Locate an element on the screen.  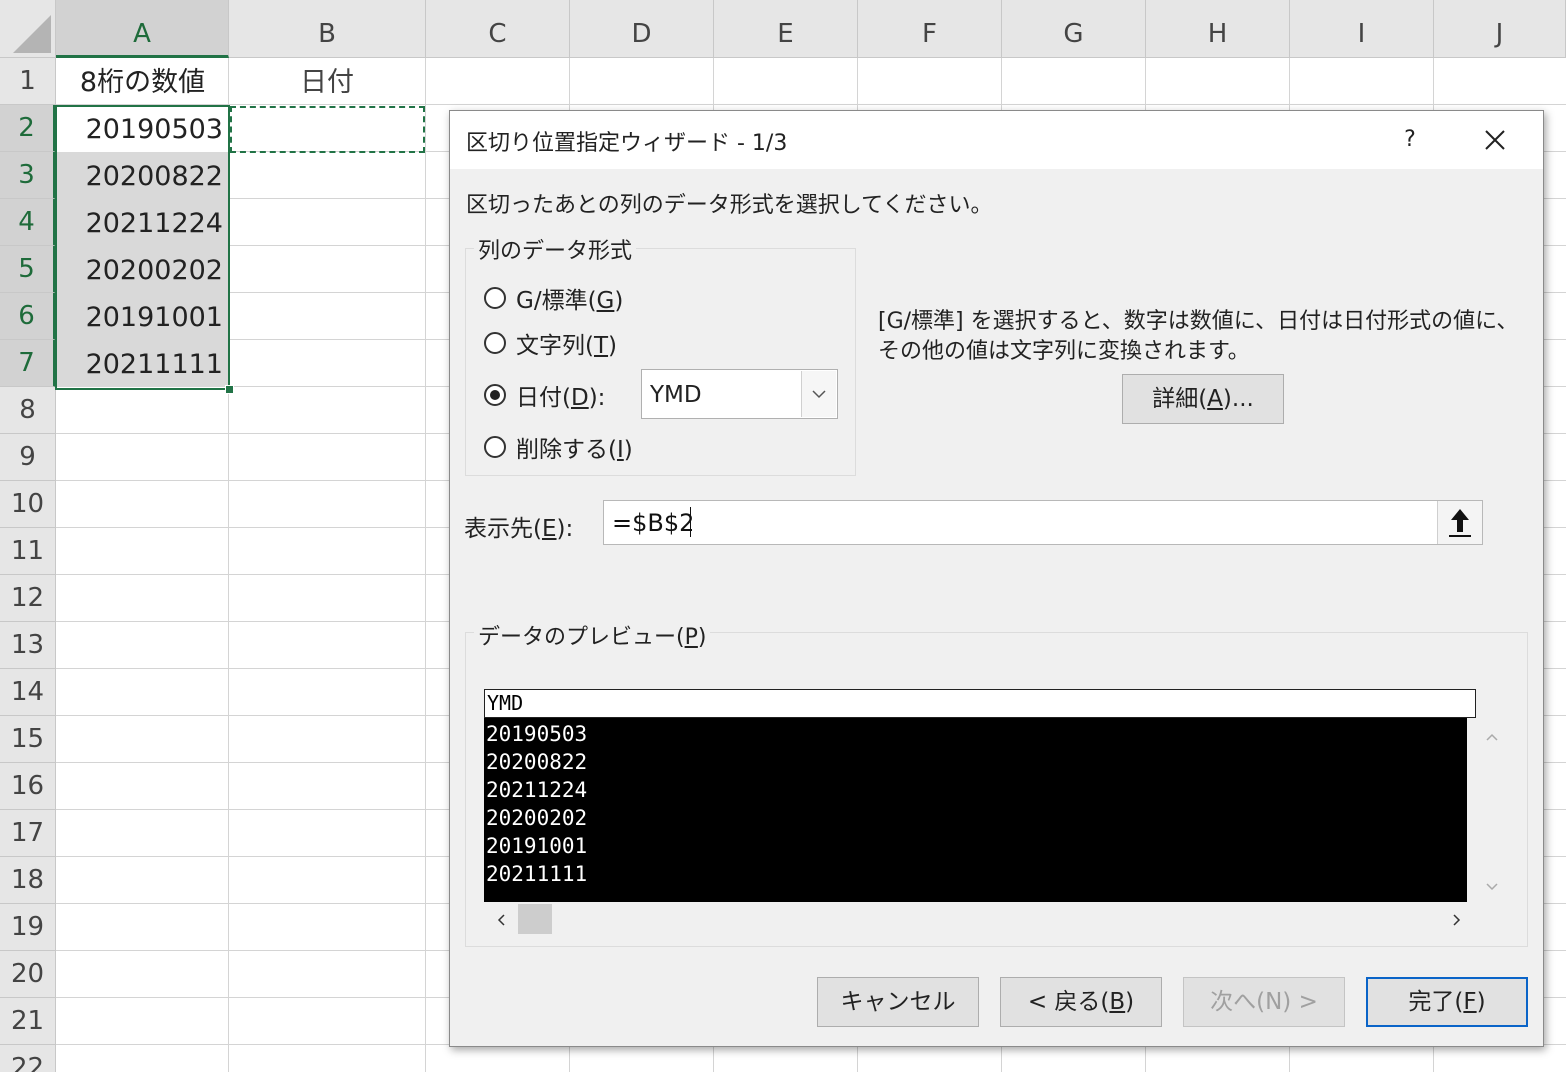
row-header-7: 7 is located at coordinates (28, 363).